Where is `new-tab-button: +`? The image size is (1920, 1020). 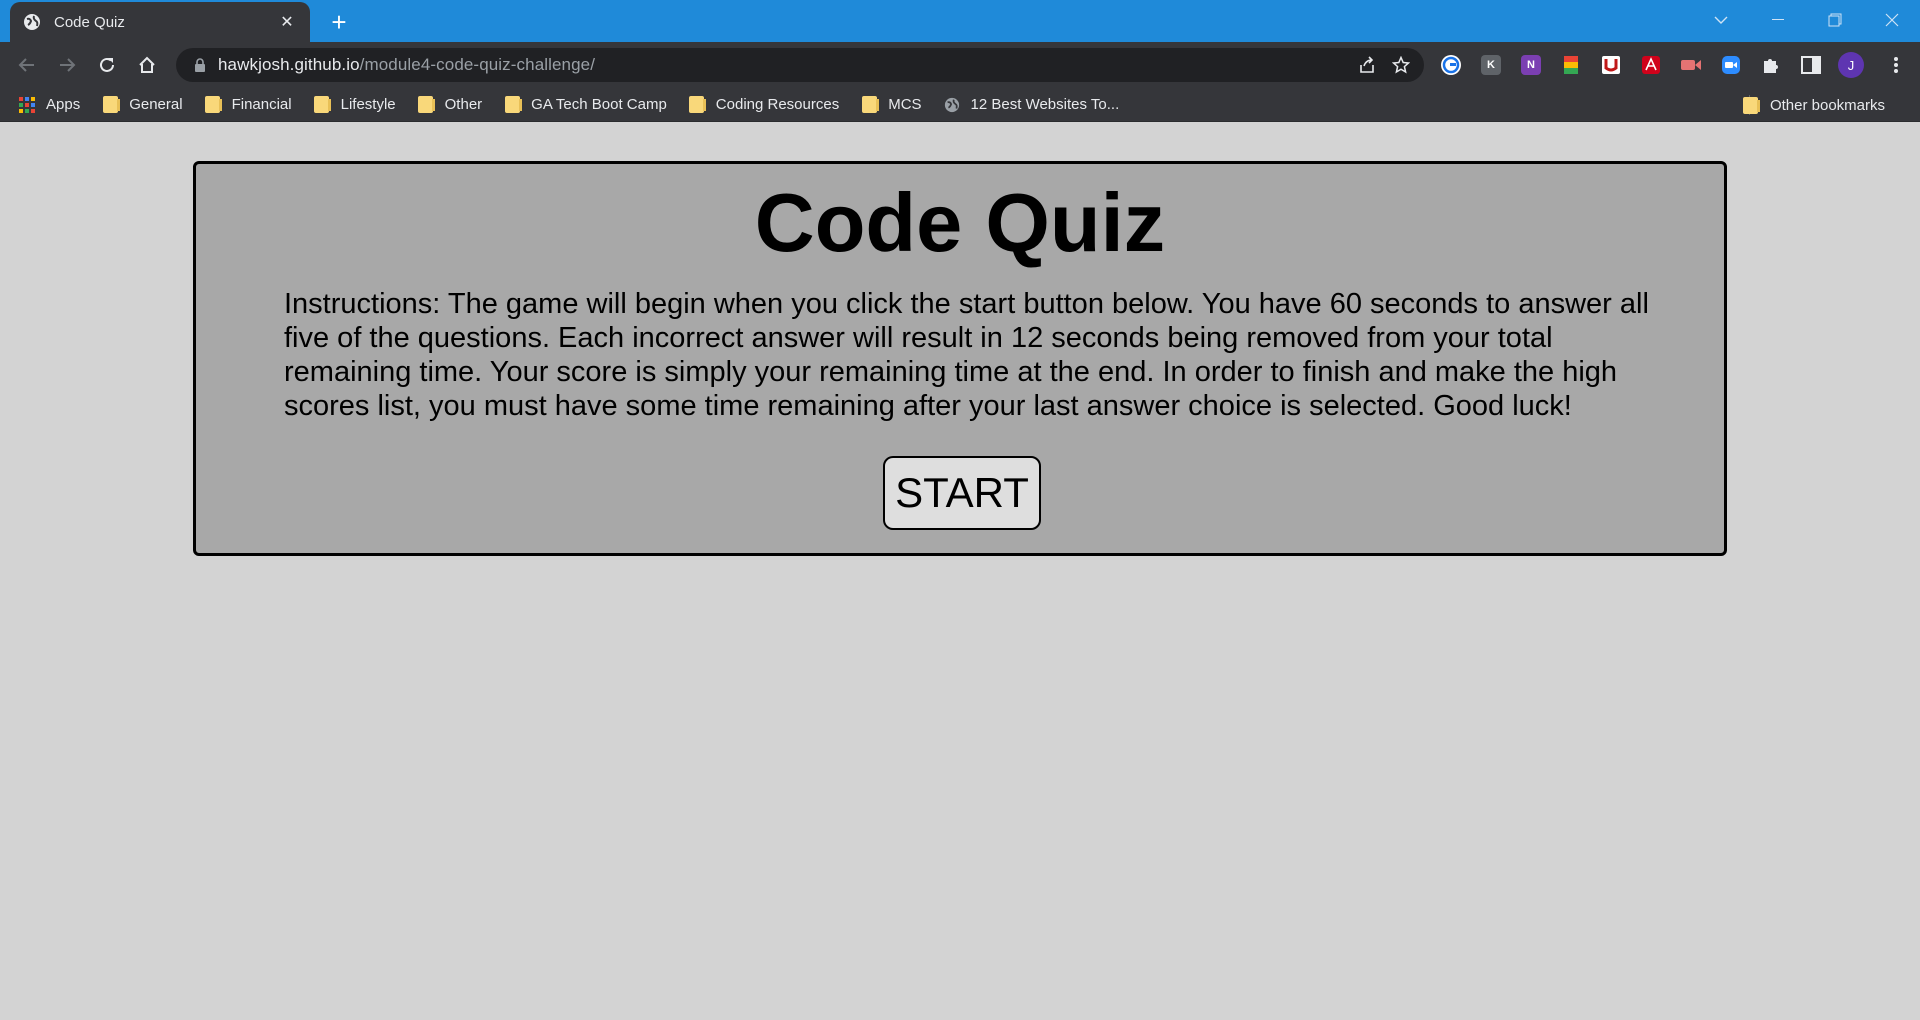 new-tab-button: + is located at coordinates (339, 22).